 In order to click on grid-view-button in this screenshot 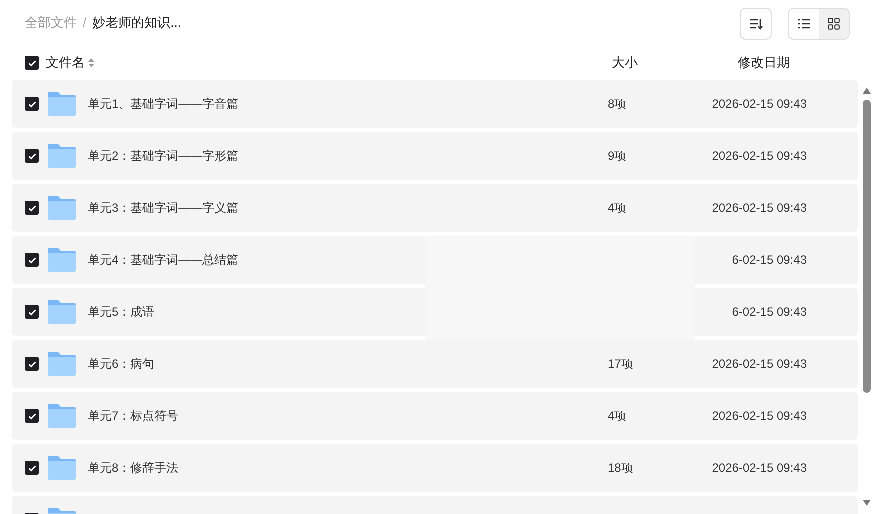, I will do `click(834, 24)`.